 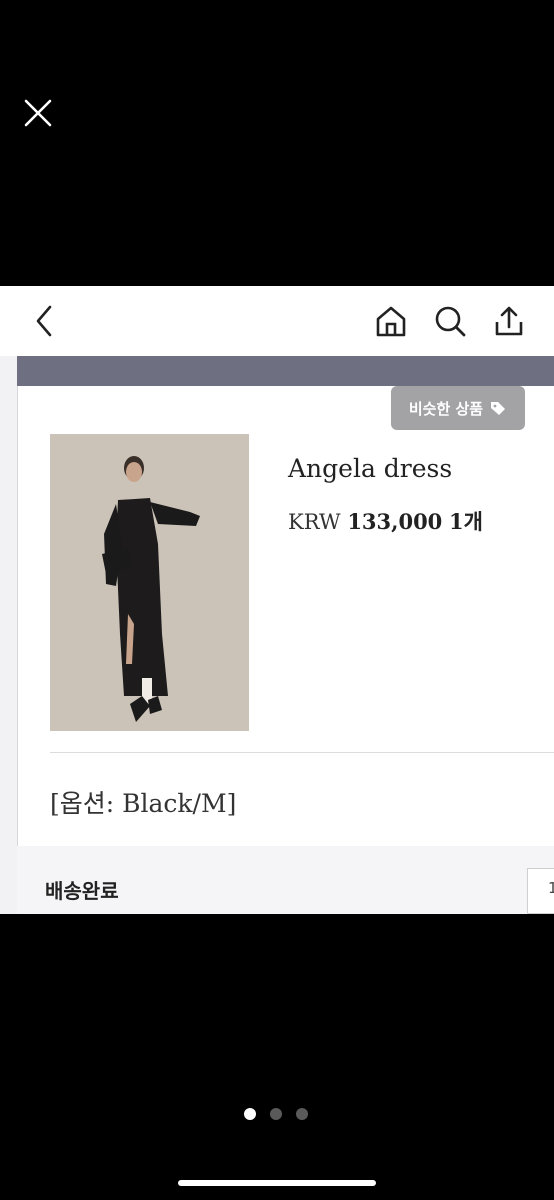 I want to click on similar-products-label: 비슷한 상품, so click(x=446, y=408).